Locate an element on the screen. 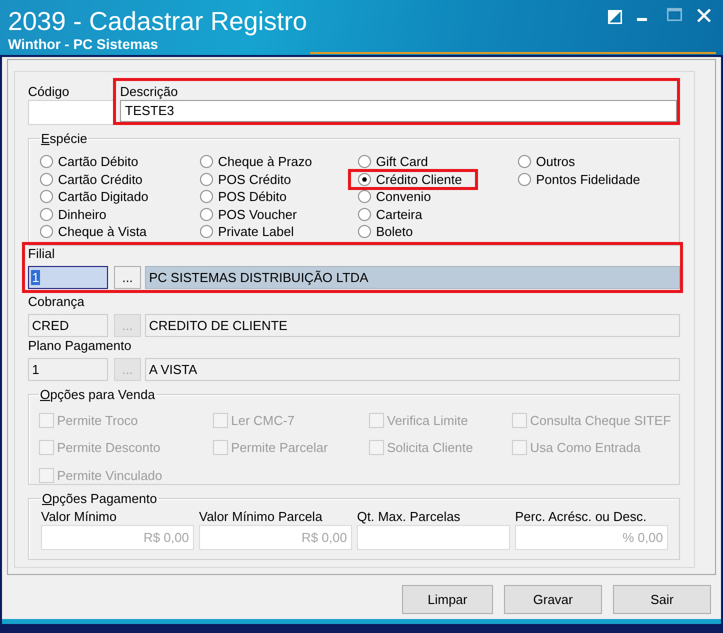 The height and width of the screenshot is (633, 723). dialog-button: Sair is located at coordinates (662, 599).